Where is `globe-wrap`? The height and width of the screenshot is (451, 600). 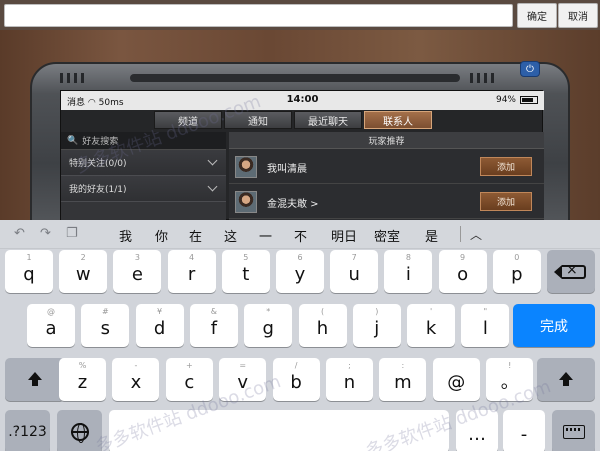
globe-wrap is located at coordinates (79, 430).